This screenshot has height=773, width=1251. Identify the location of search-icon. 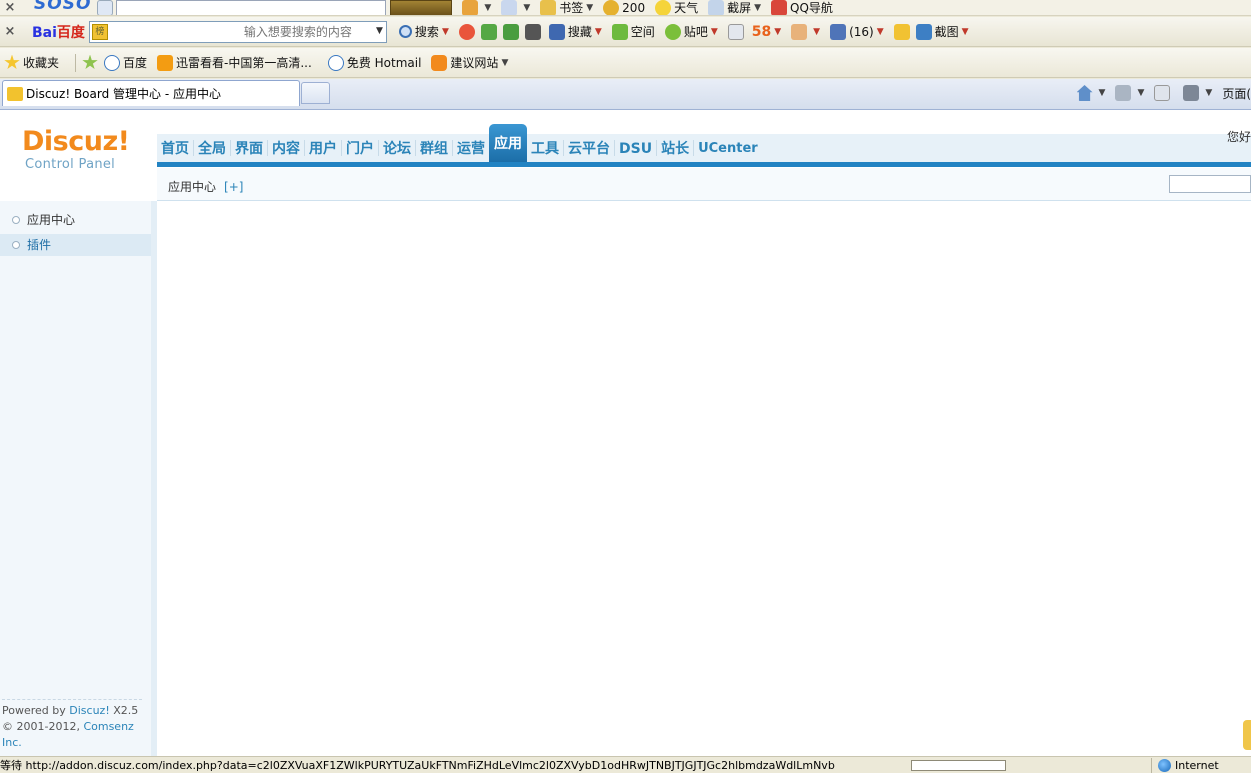
(105, 7).